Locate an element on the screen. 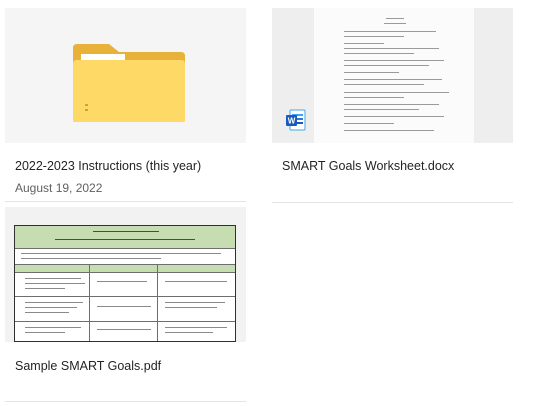  document-page-preview is located at coordinates (394, 75).